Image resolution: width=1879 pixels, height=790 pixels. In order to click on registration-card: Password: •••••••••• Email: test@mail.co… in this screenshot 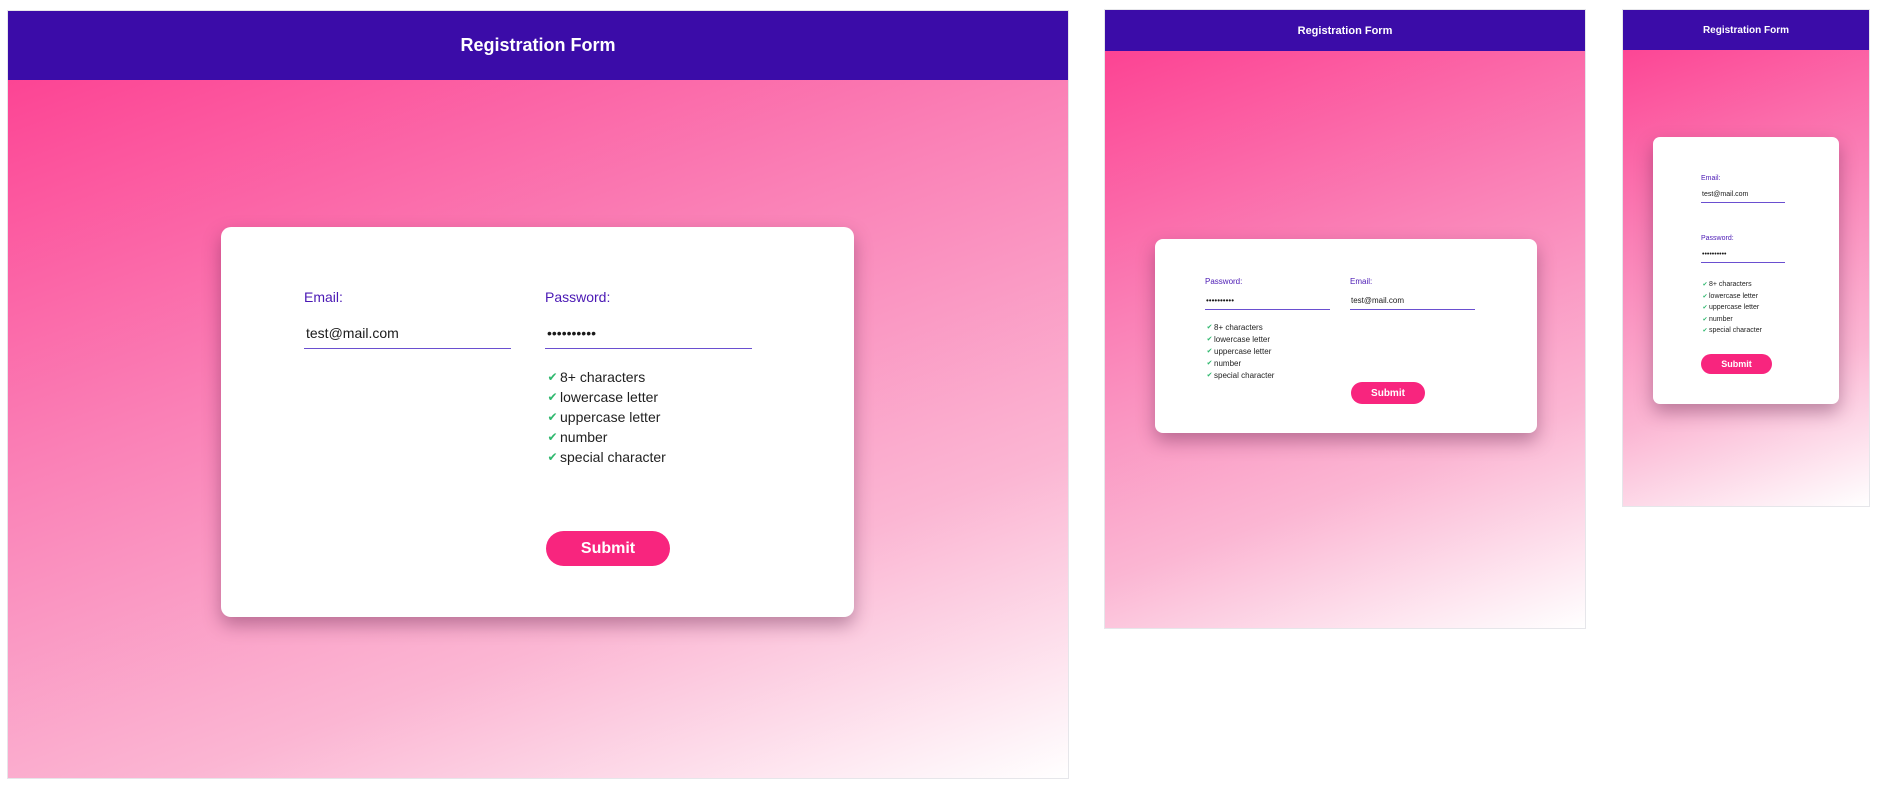, I will do `click(1346, 336)`.